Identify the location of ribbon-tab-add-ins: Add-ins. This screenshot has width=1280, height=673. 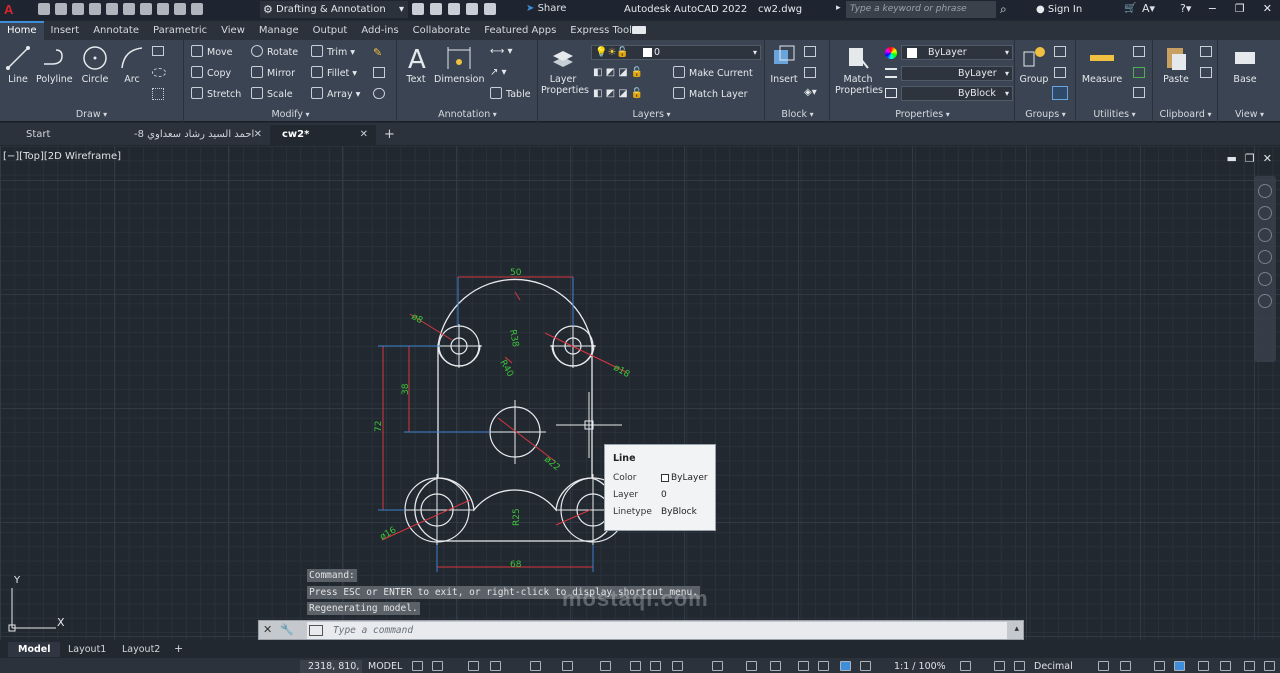
(379, 30).